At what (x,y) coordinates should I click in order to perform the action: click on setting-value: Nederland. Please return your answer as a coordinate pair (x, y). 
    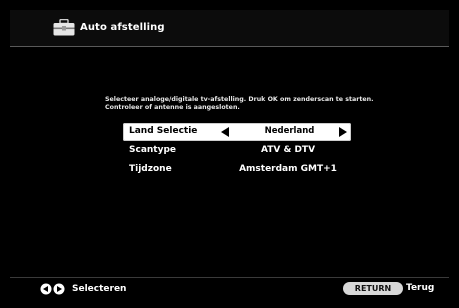
    Looking at the image, I should click on (289, 131).